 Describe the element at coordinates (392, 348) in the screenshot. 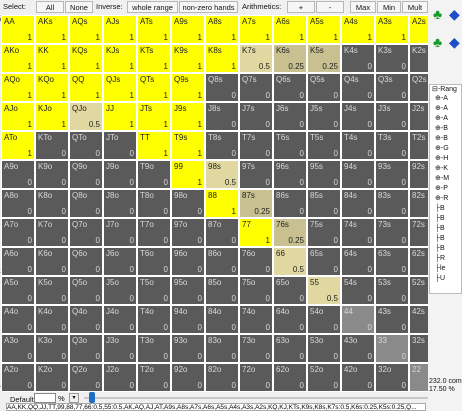

I see `hand-cell: 33 0` at that location.